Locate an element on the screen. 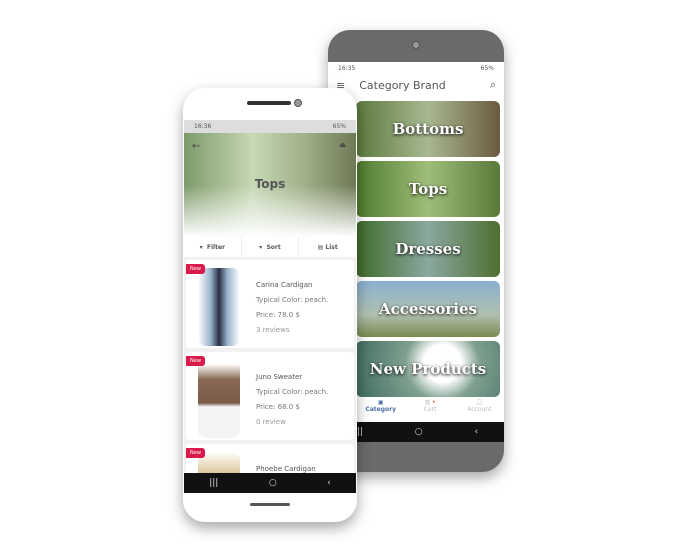 This screenshot has width=688, height=551. category-accessories: Accessories is located at coordinates (428, 309).